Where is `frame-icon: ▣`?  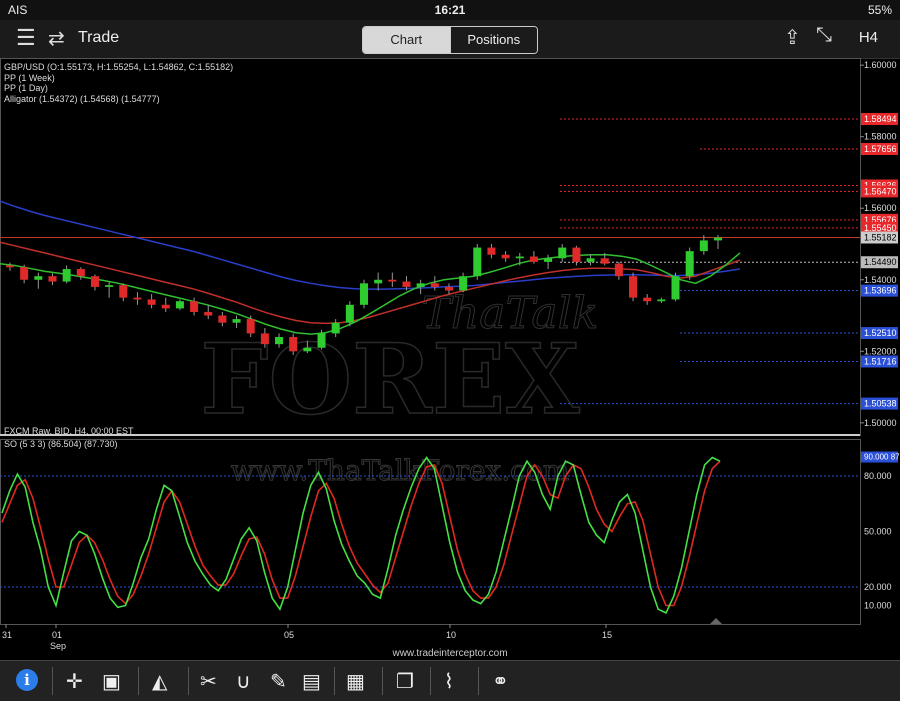
frame-icon: ▣ is located at coordinates (111, 681).